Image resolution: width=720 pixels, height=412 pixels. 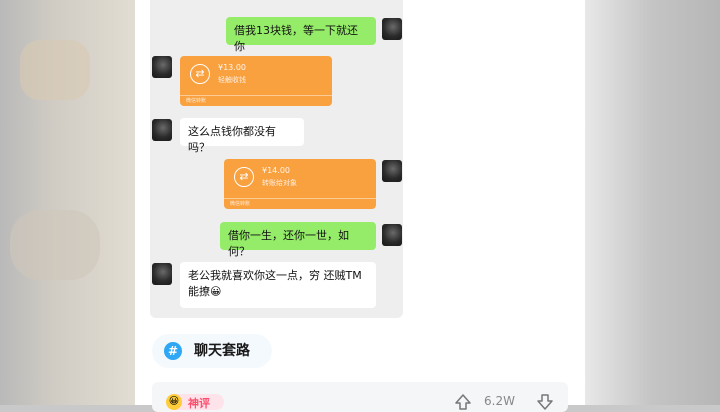 What do you see at coordinates (499, 401) in the screenshot?
I see `like-count: 6.2W` at bounding box center [499, 401].